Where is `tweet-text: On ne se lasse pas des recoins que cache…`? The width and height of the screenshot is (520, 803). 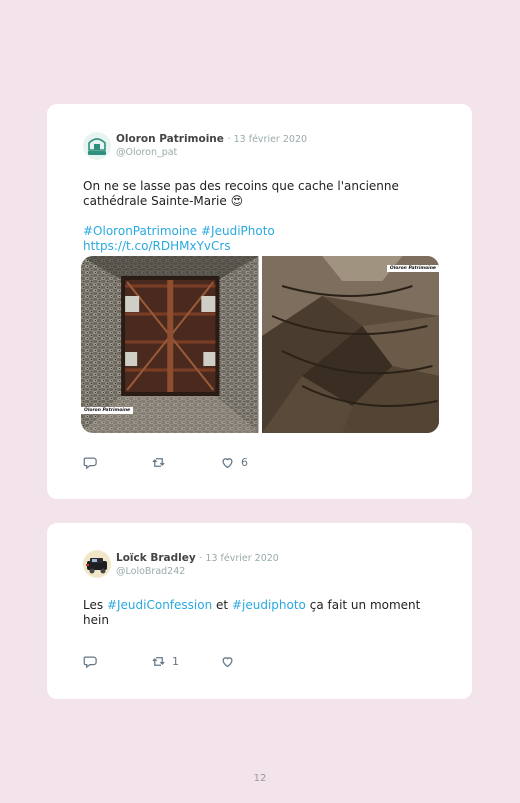 tweet-text: On ne se lasse pas des recoins que cache… is located at coordinates (253, 194).